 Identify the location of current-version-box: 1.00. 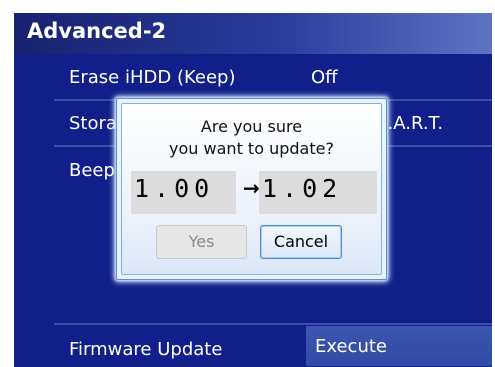
(183, 192).